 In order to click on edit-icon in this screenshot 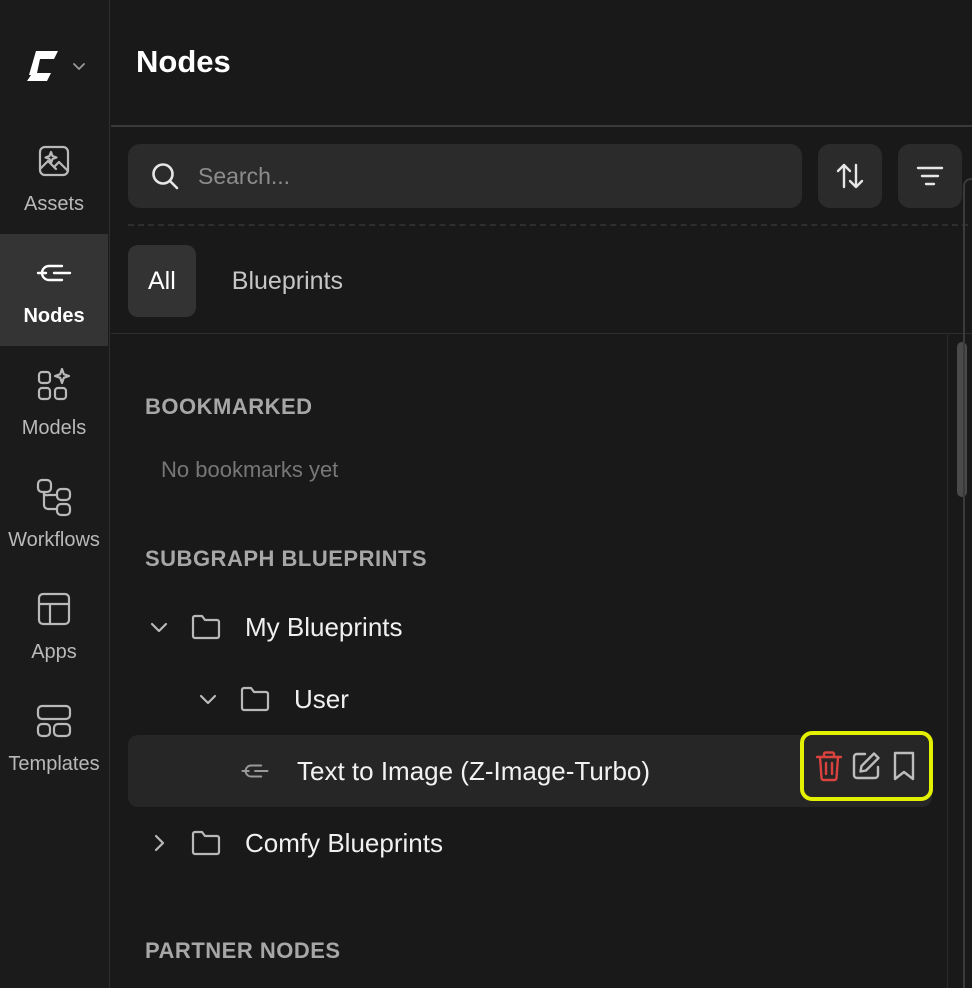, I will do `click(867, 766)`.